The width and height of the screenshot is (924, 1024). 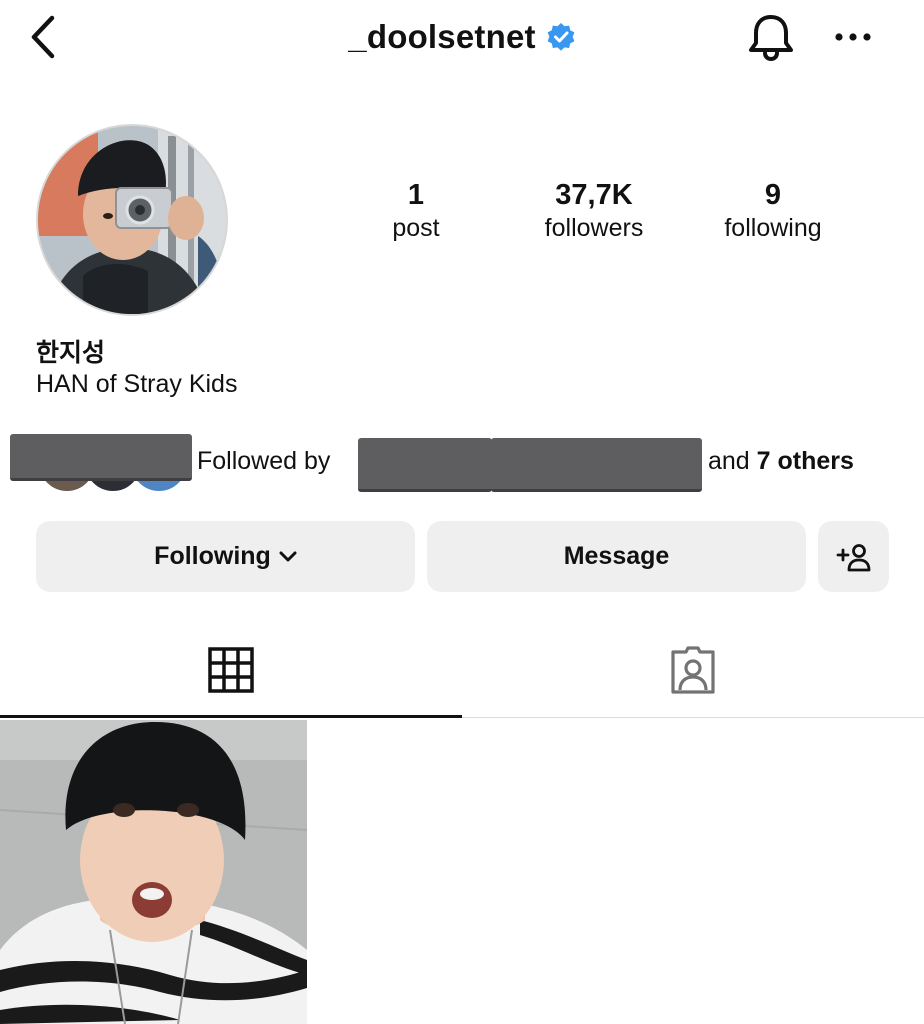 I want to click on followed-by-others: and 7 others, so click(x=781, y=461).